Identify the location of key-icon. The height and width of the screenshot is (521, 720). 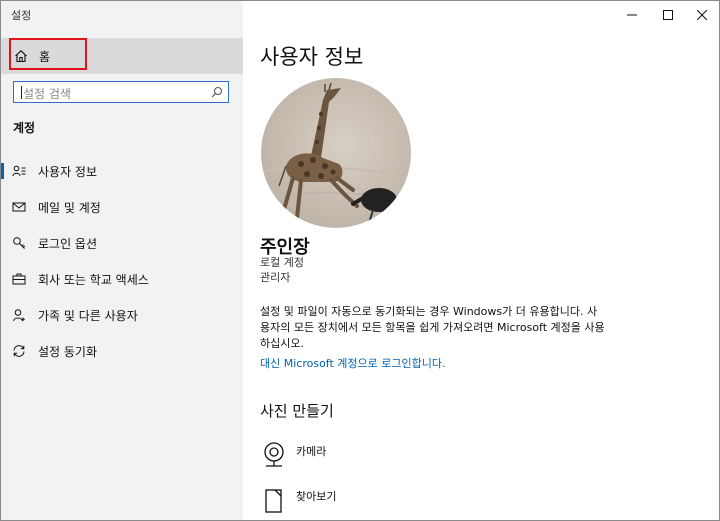
(19, 243).